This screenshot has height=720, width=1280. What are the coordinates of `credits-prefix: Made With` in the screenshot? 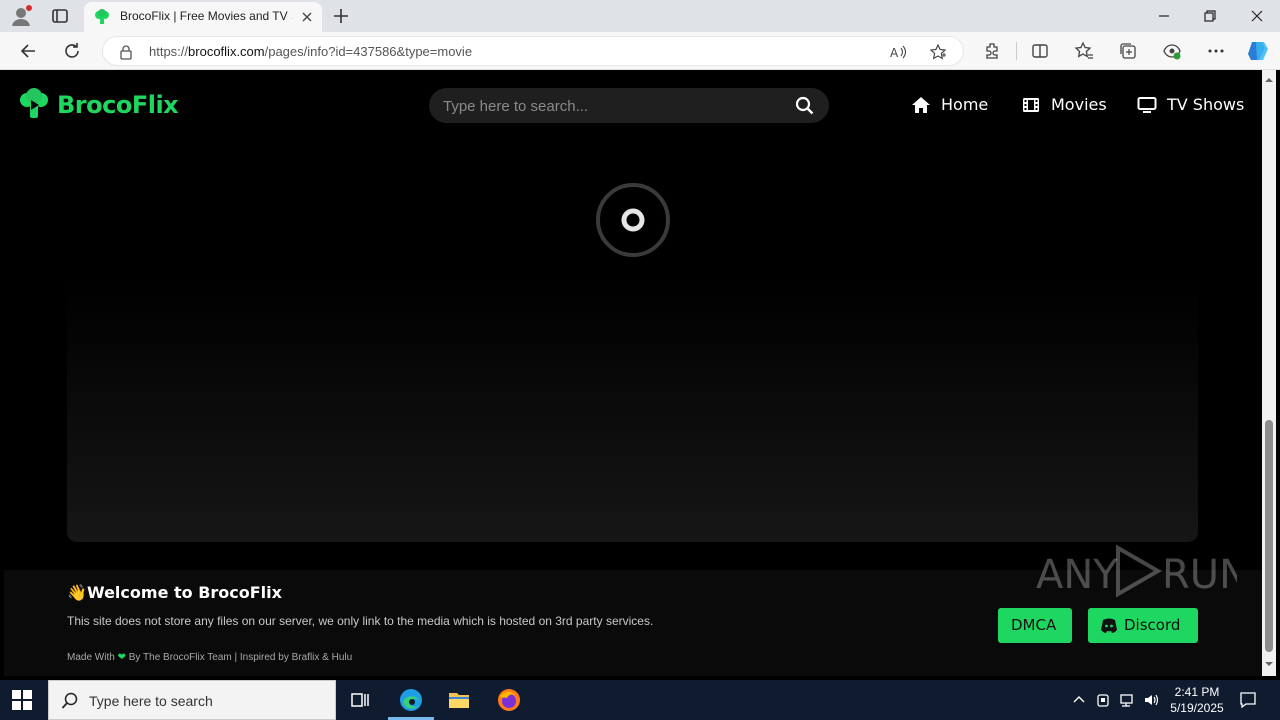 It's located at (91, 657).